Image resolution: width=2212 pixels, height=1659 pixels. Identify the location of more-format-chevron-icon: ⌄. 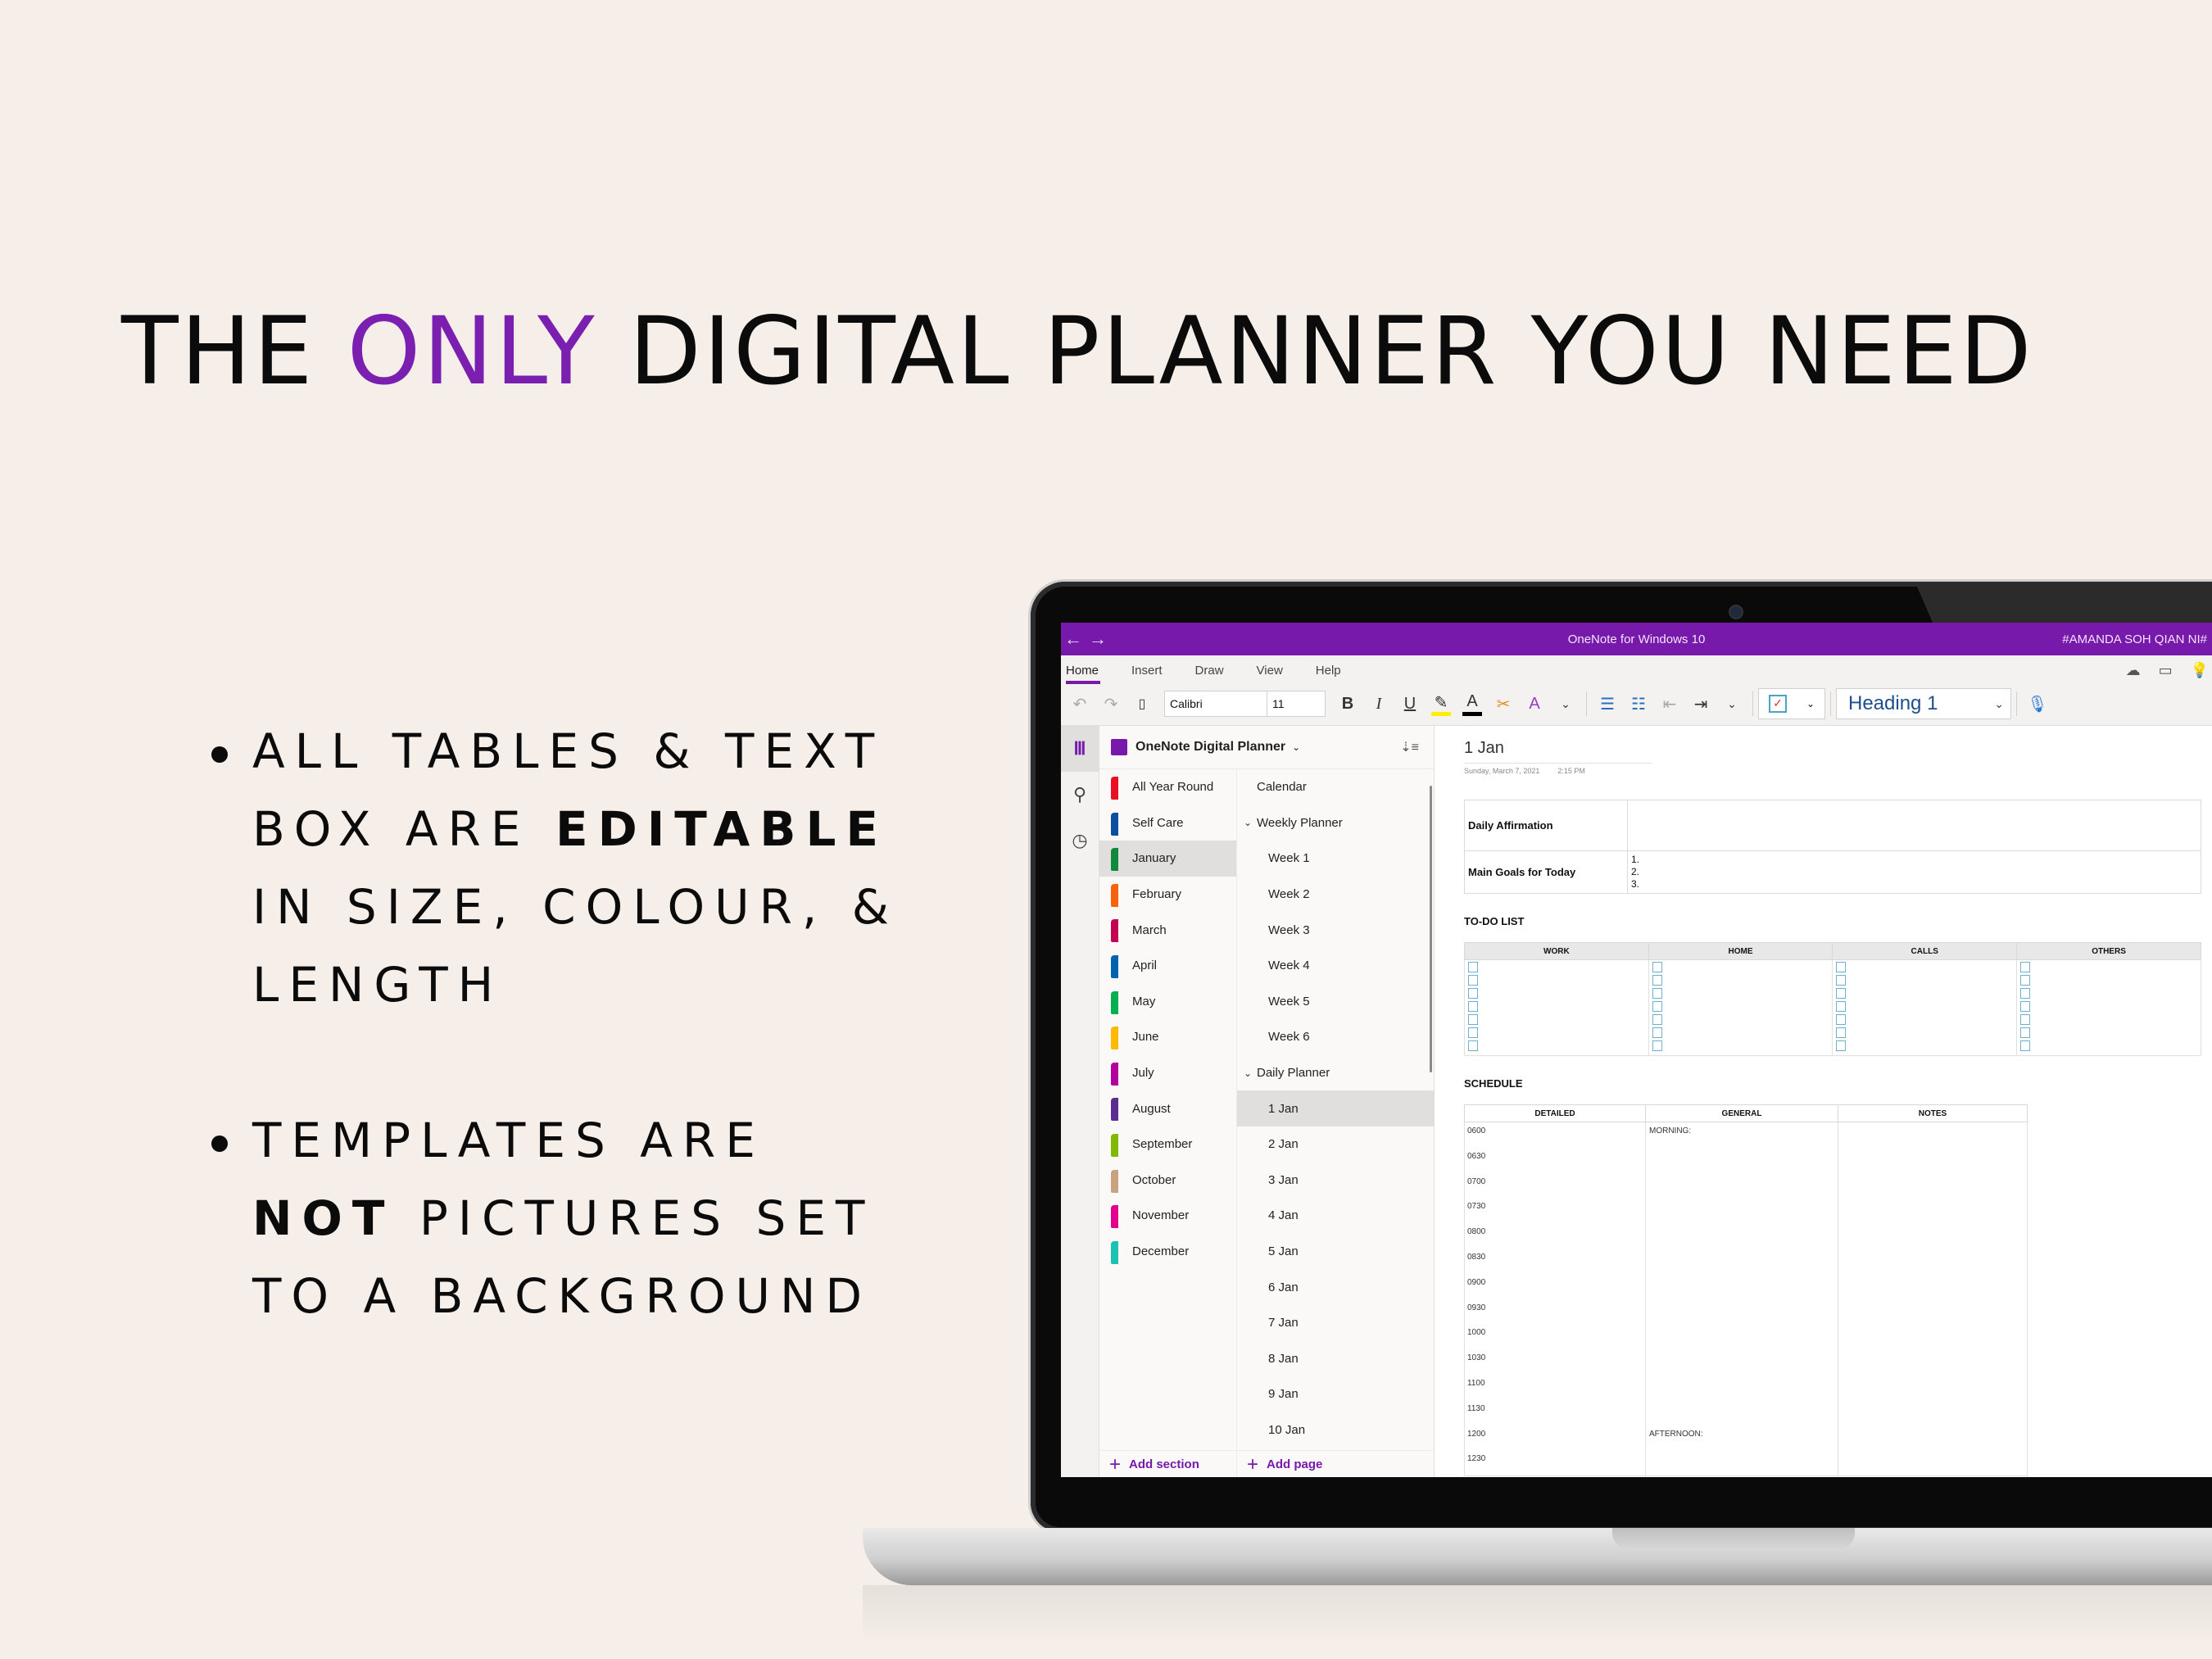
(1565, 704).